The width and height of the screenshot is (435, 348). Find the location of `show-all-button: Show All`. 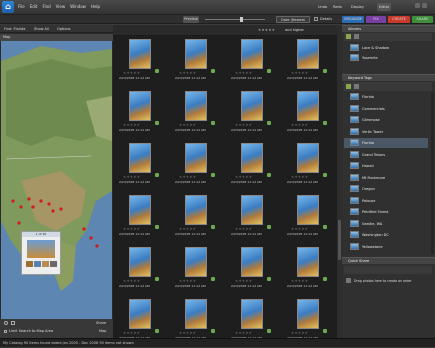

show-all-button: Show All is located at coordinates (41, 29).